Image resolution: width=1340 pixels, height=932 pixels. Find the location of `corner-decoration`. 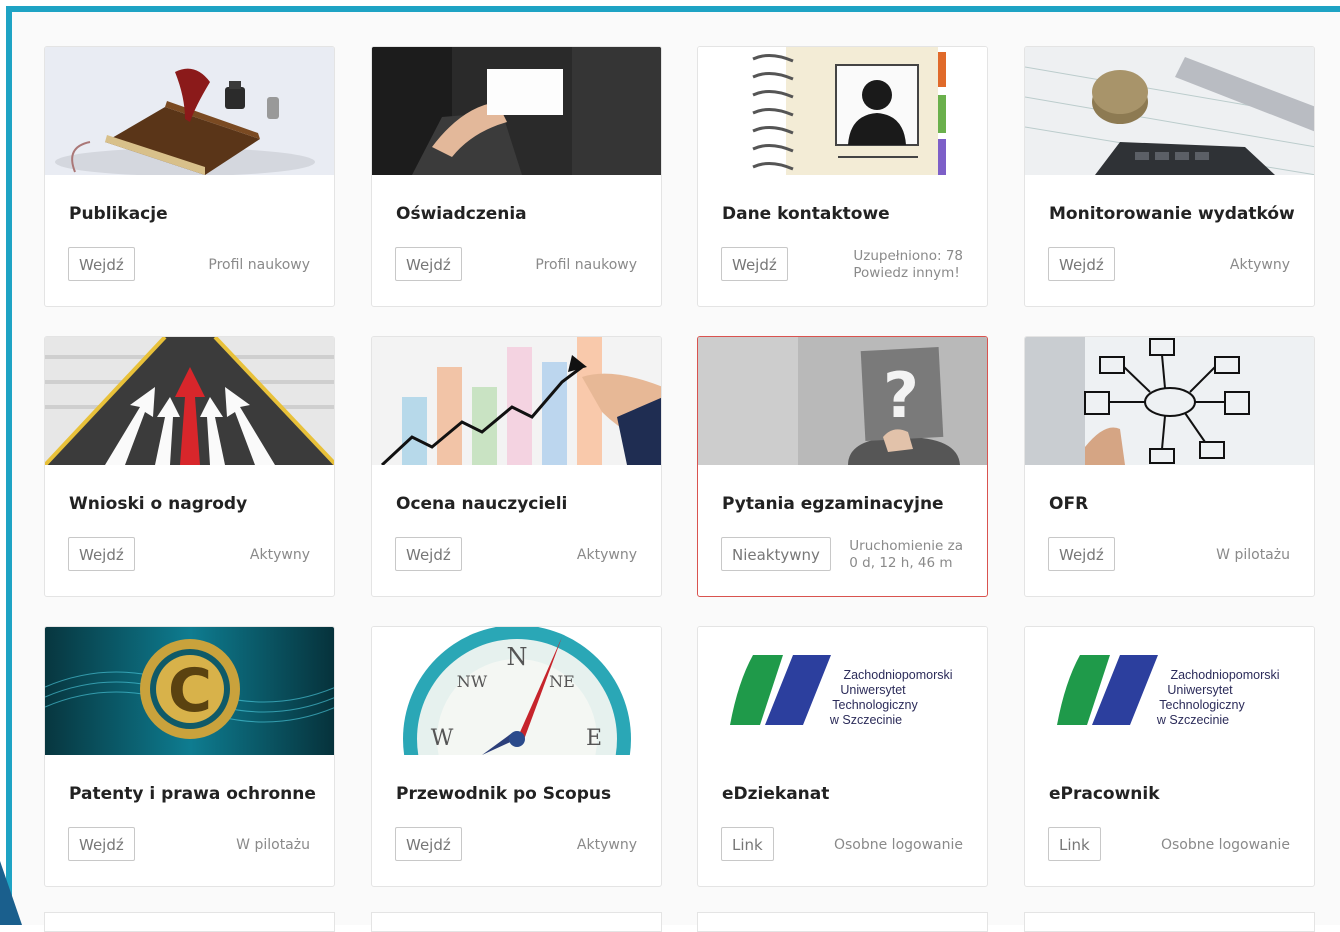

corner-decoration is located at coordinates (11, 893).